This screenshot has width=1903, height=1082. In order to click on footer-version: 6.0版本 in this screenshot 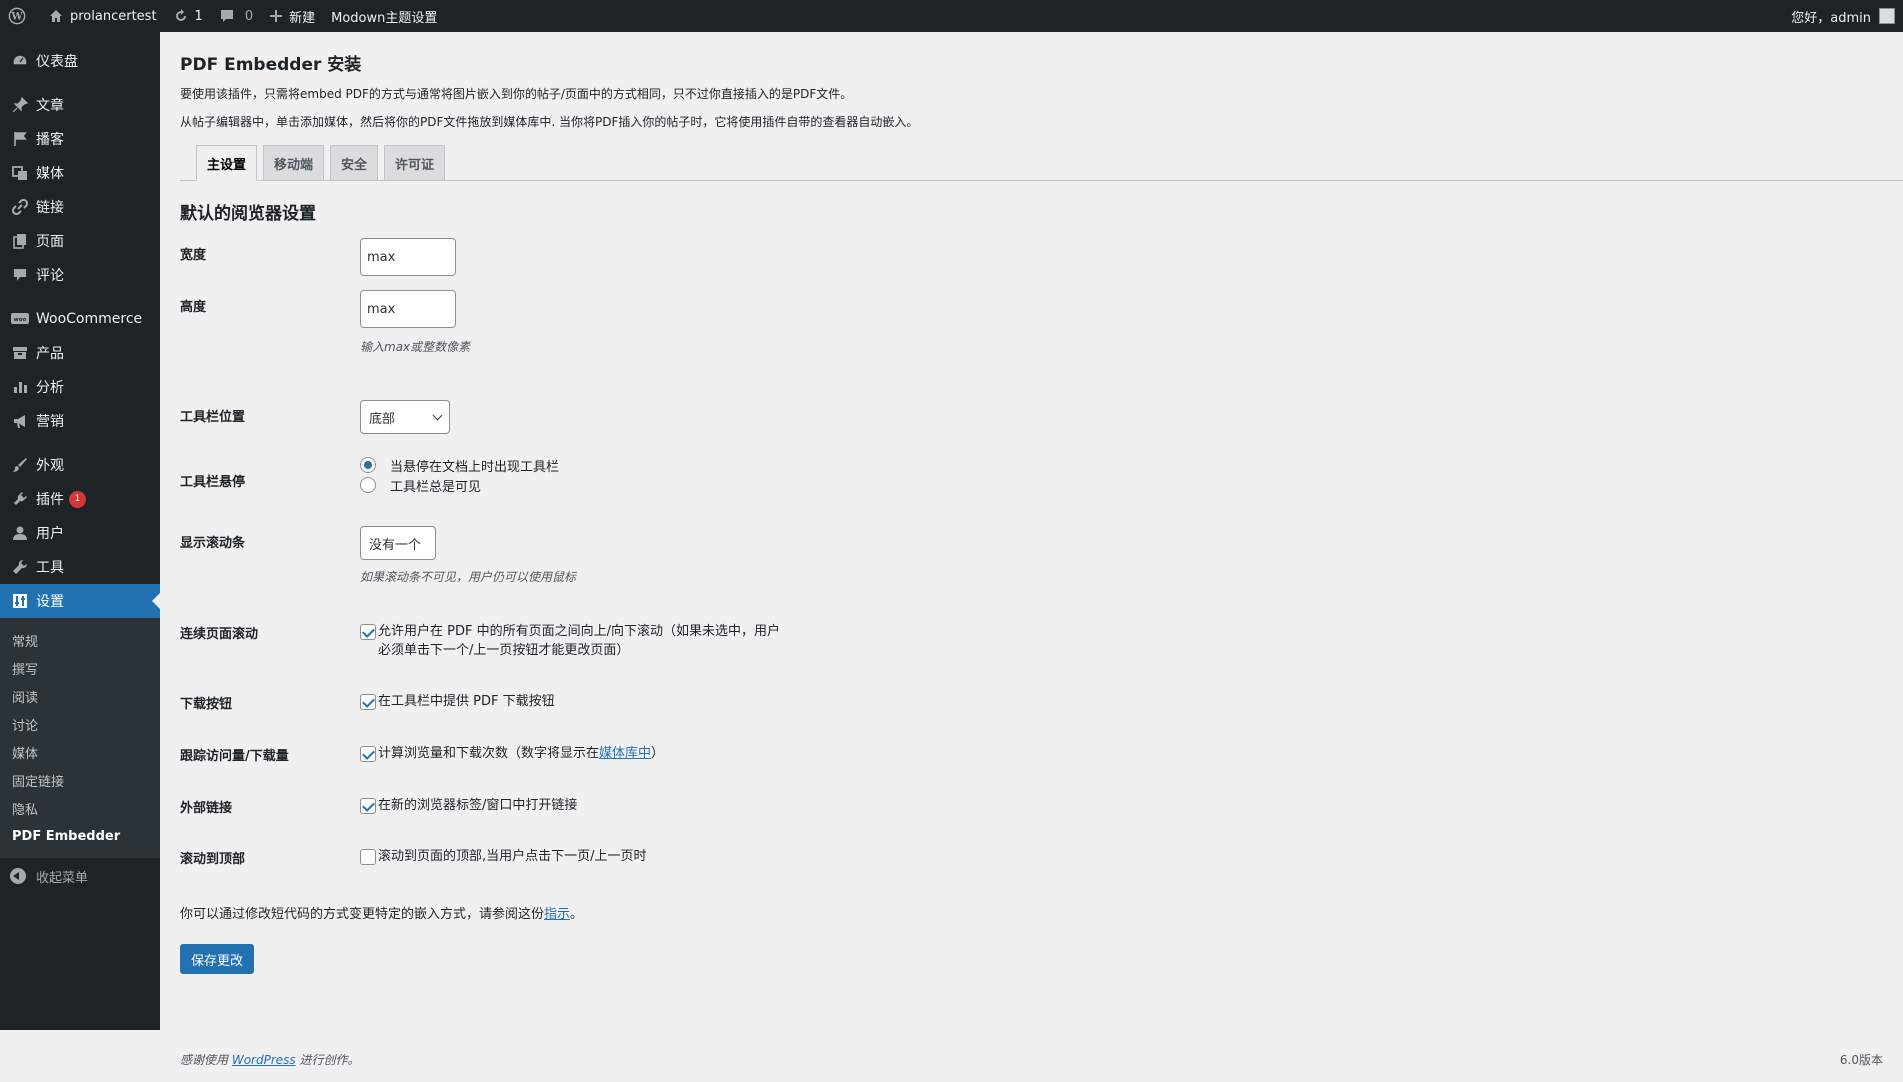, I will do `click(1861, 1060)`.